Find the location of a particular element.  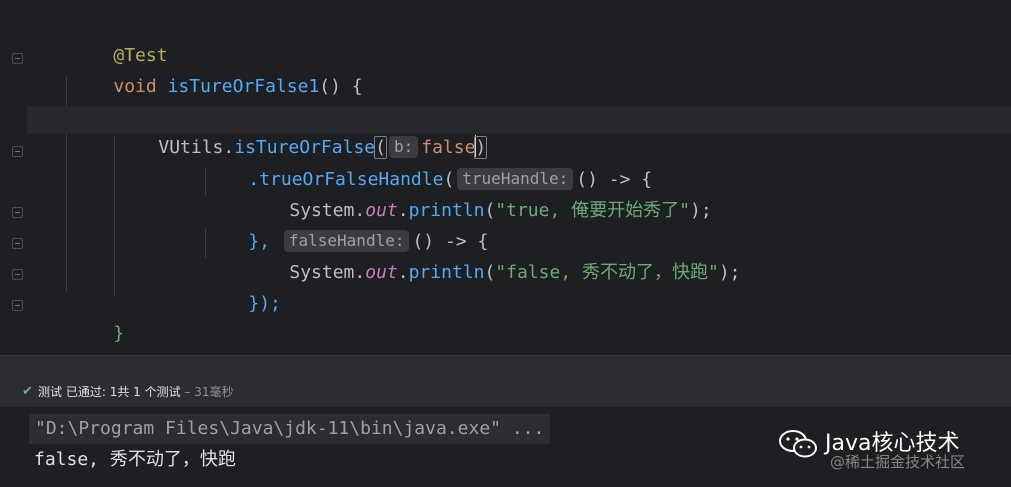

editor-gutter is located at coordinates (13, 177).